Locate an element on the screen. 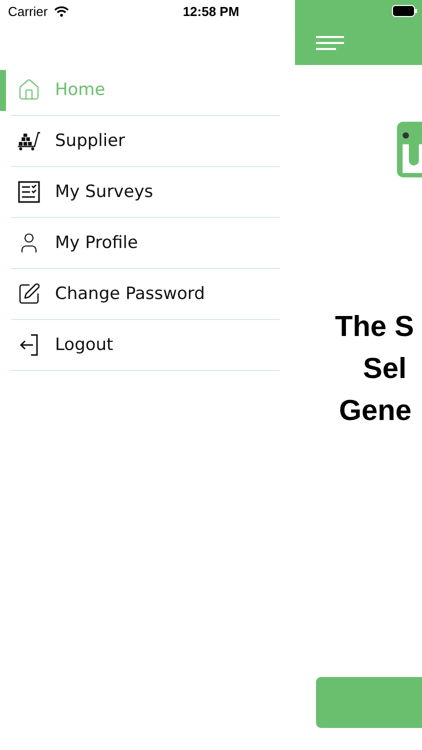 This screenshot has width=422, height=750. menu-icon is located at coordinates (330, 43).